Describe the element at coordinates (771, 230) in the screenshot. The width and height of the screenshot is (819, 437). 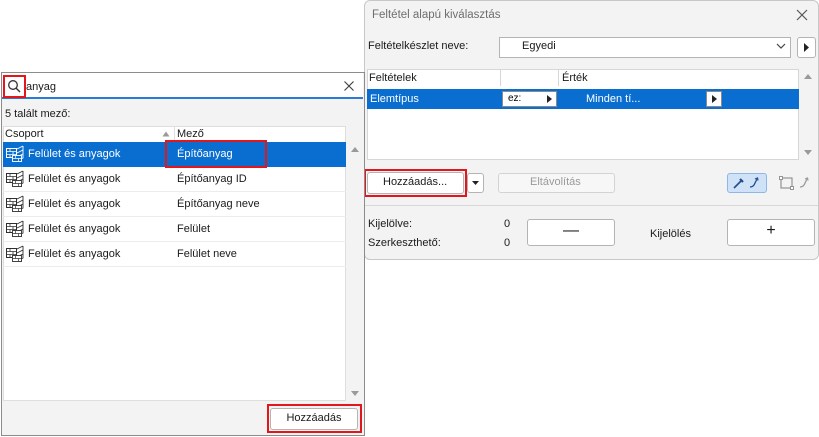
I see `plus-icon: +` at that location.